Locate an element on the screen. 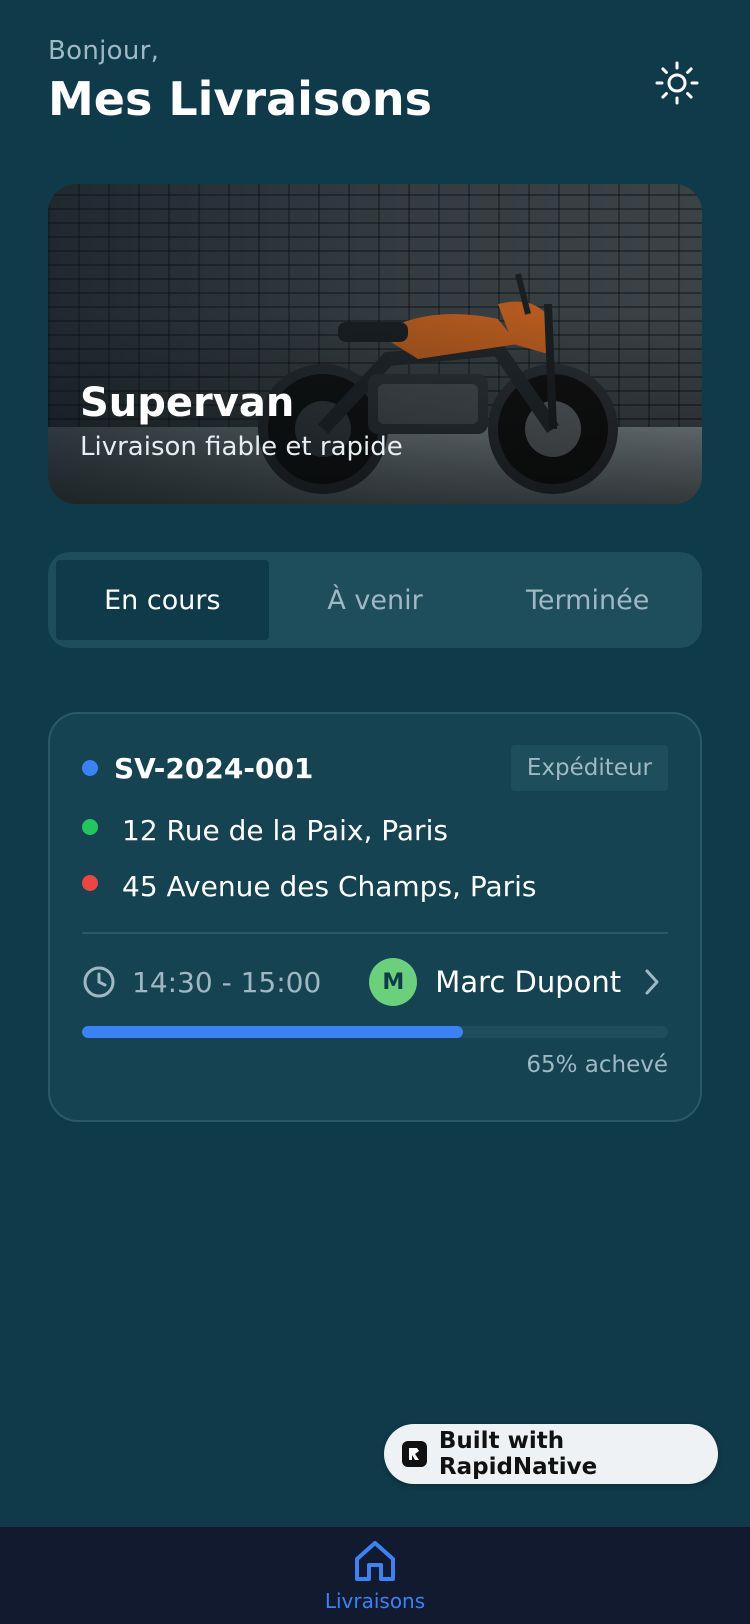 The image size is (750, 1624). home-icon is located at coordinates (375, 1561).